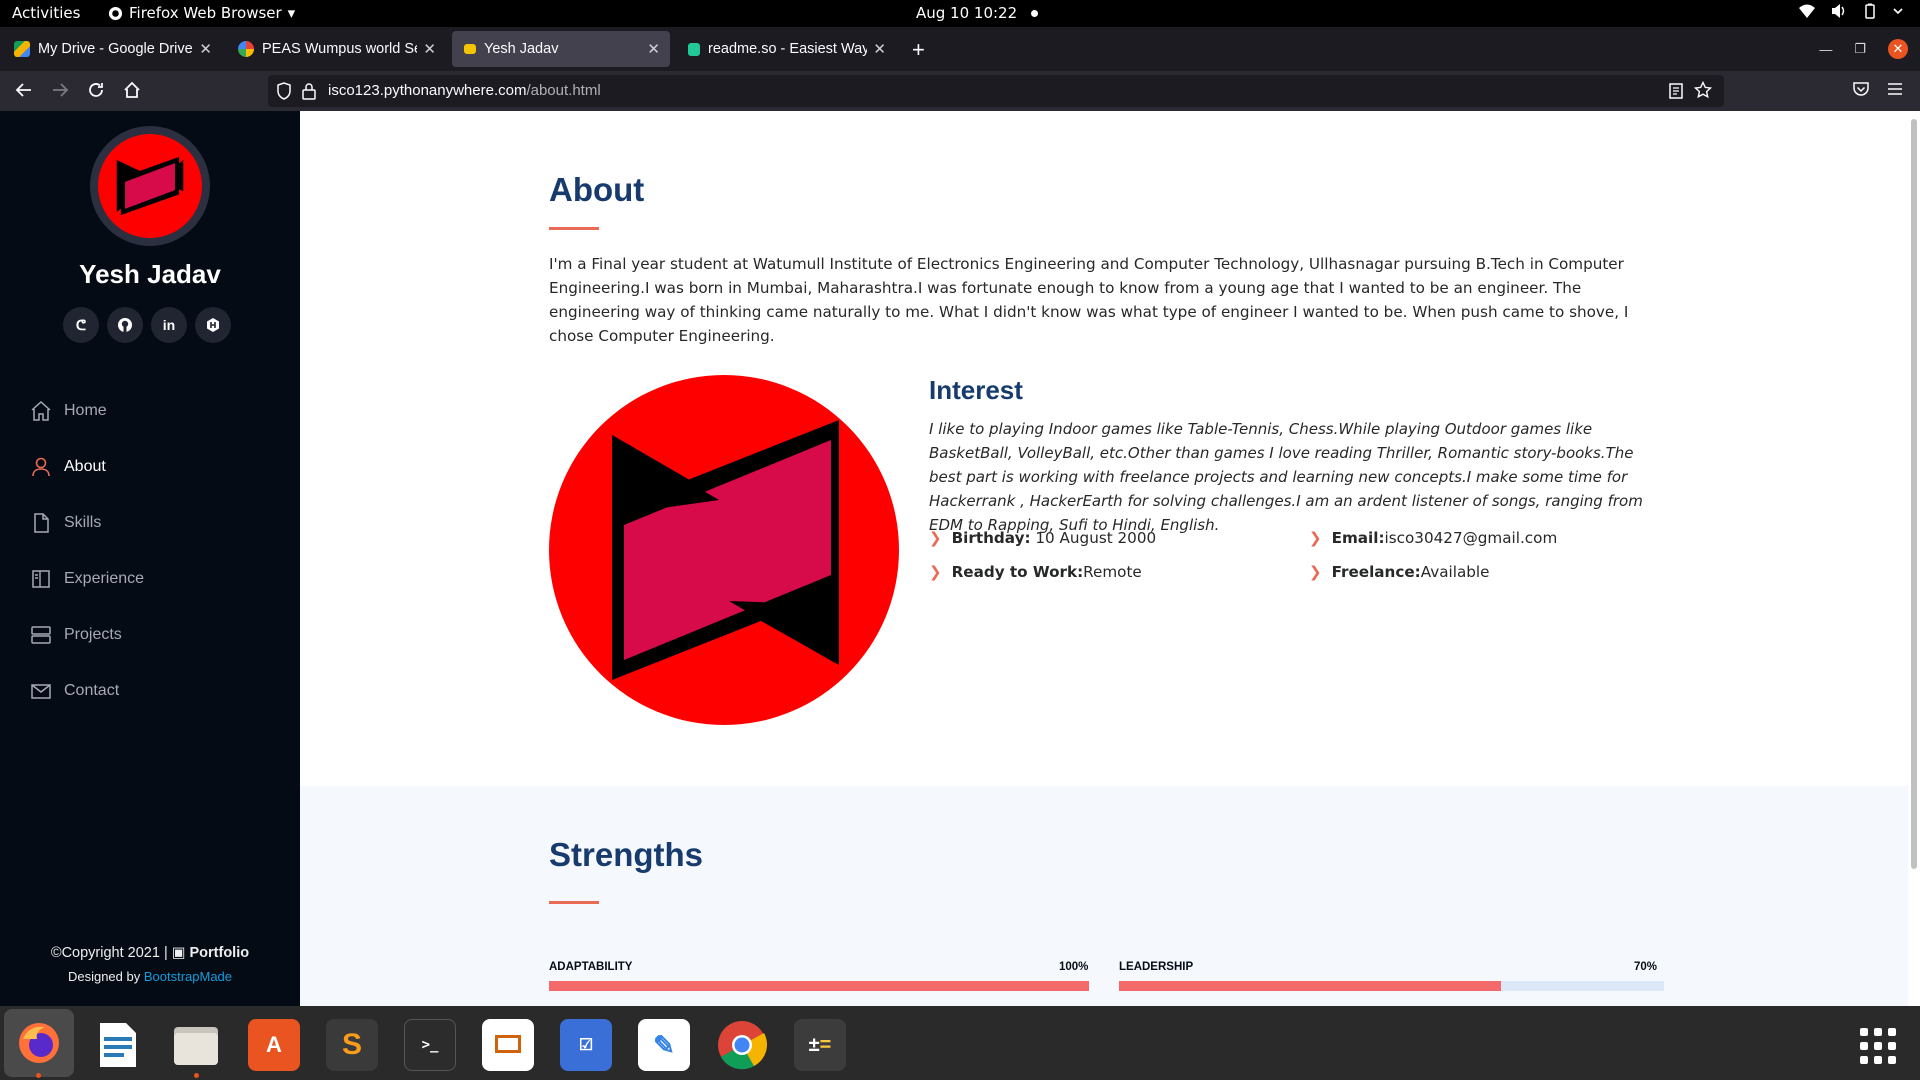  What do you see at coordinates (1310, 986) in the screenshot?
I see `progress-fill-leadership` at bounding box center [1310, 986].